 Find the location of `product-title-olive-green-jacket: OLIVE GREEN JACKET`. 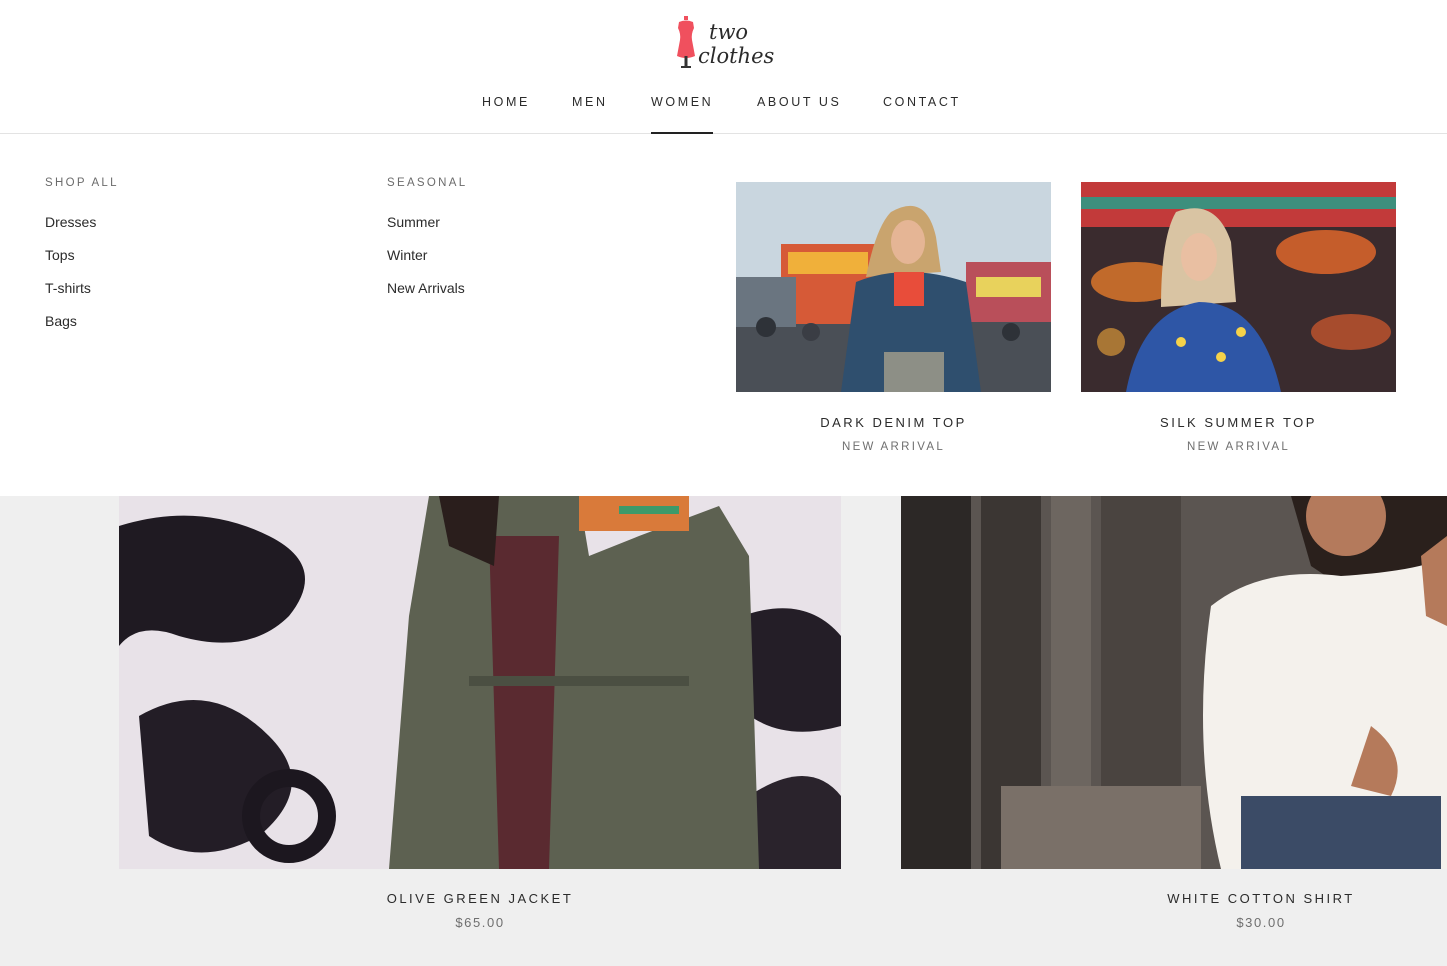

product-title-olive-green-jacket: OLIVE GREEN JACKET is located at coordinates (480, 898).